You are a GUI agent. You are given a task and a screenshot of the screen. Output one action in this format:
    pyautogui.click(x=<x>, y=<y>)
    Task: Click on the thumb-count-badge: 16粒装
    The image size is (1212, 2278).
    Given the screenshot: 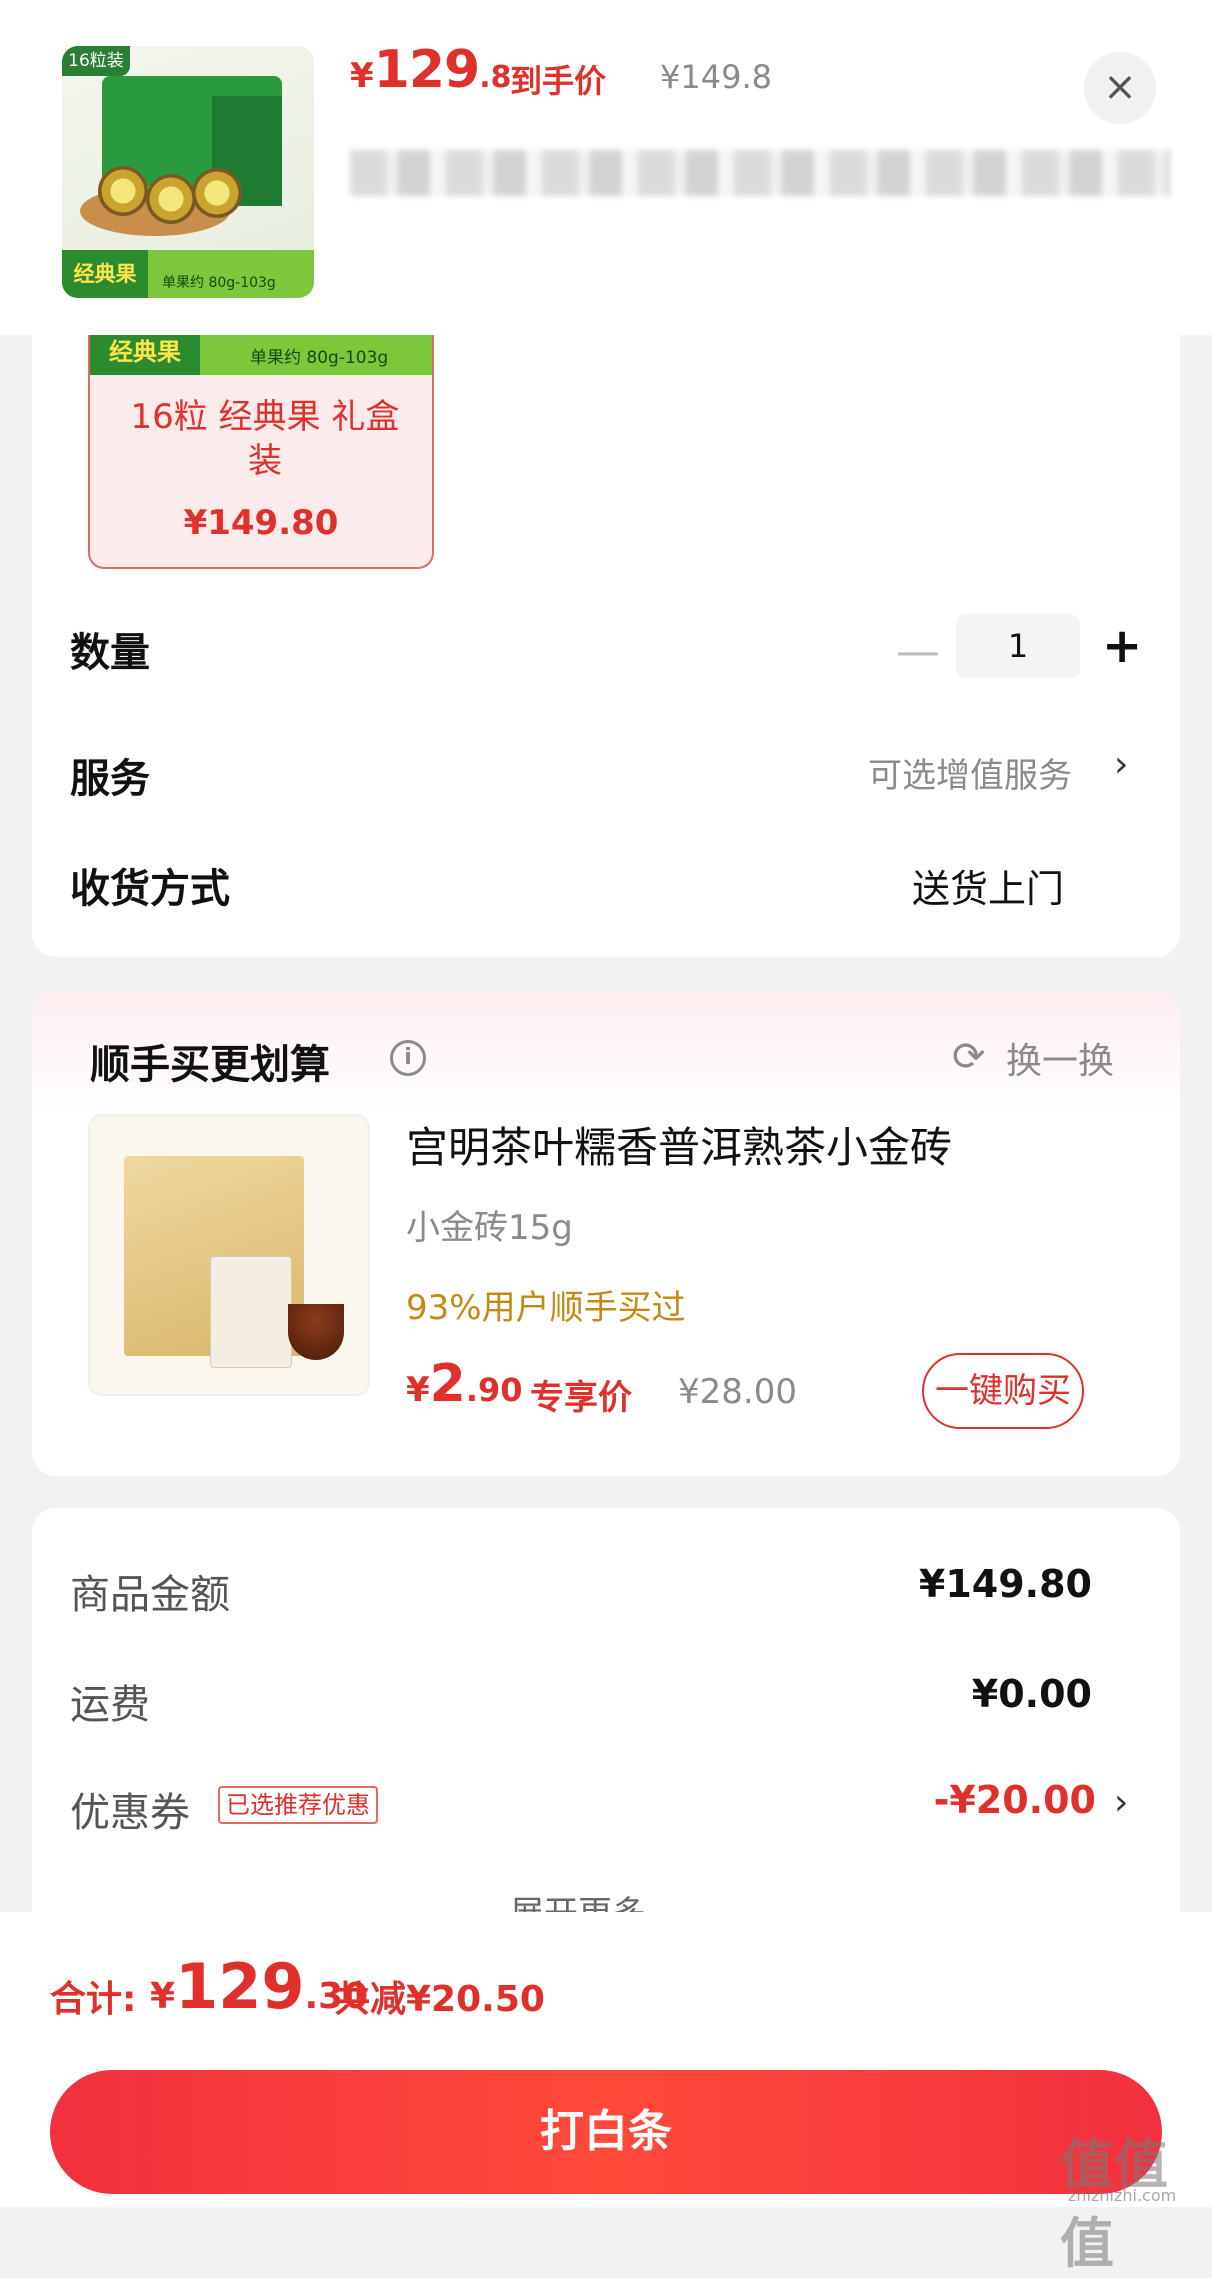 What is the action you would take?
    pyautogui.click(x=96, y=61)
    